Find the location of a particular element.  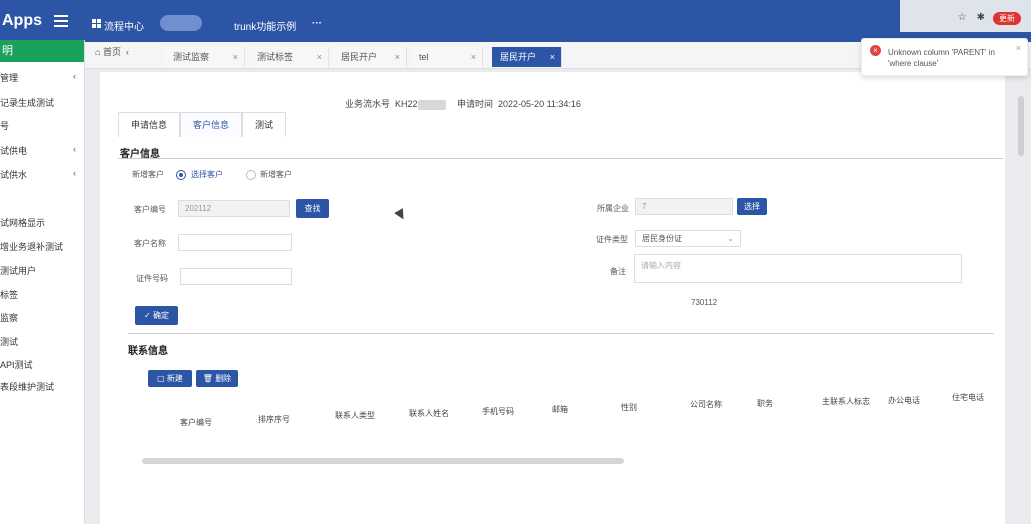

sidebar-item: 测试用户 is located at coordinates (41, 270).